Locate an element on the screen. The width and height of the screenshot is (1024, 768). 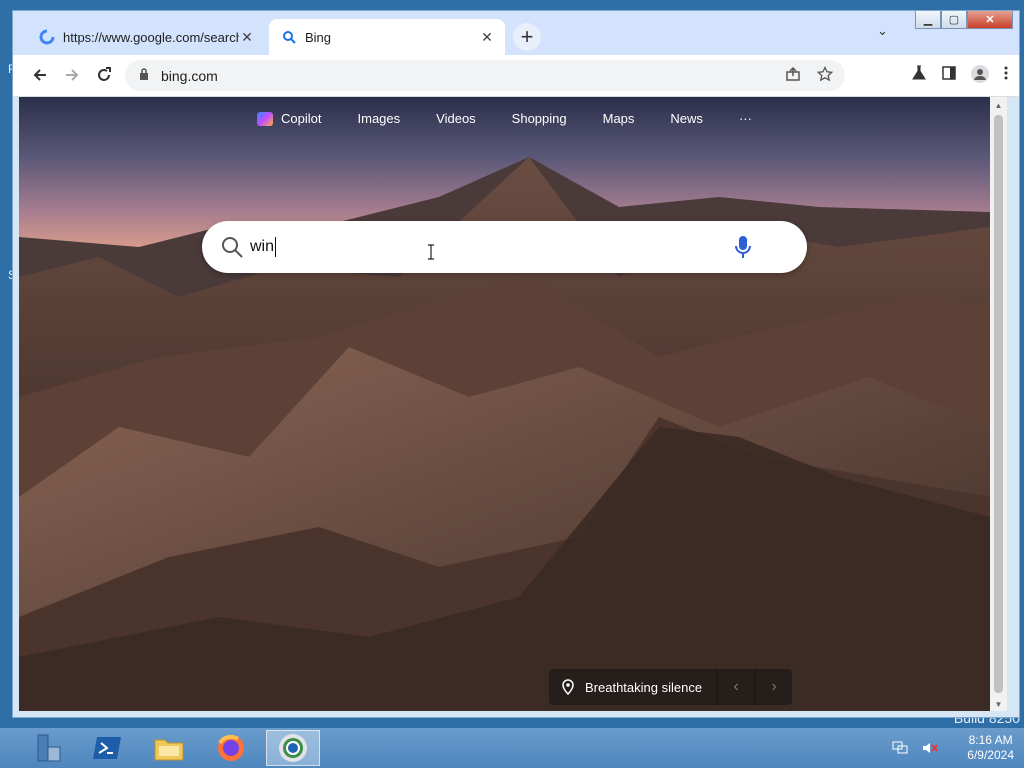
nav-videos: Videos is located at coordinates (456, 118).